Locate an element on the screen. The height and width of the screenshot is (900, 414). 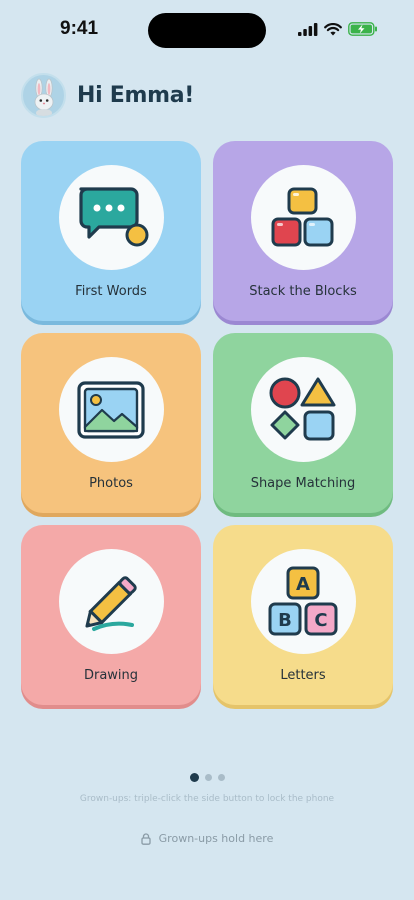
card-first-words: First Words is located at coordinates (111, 231).